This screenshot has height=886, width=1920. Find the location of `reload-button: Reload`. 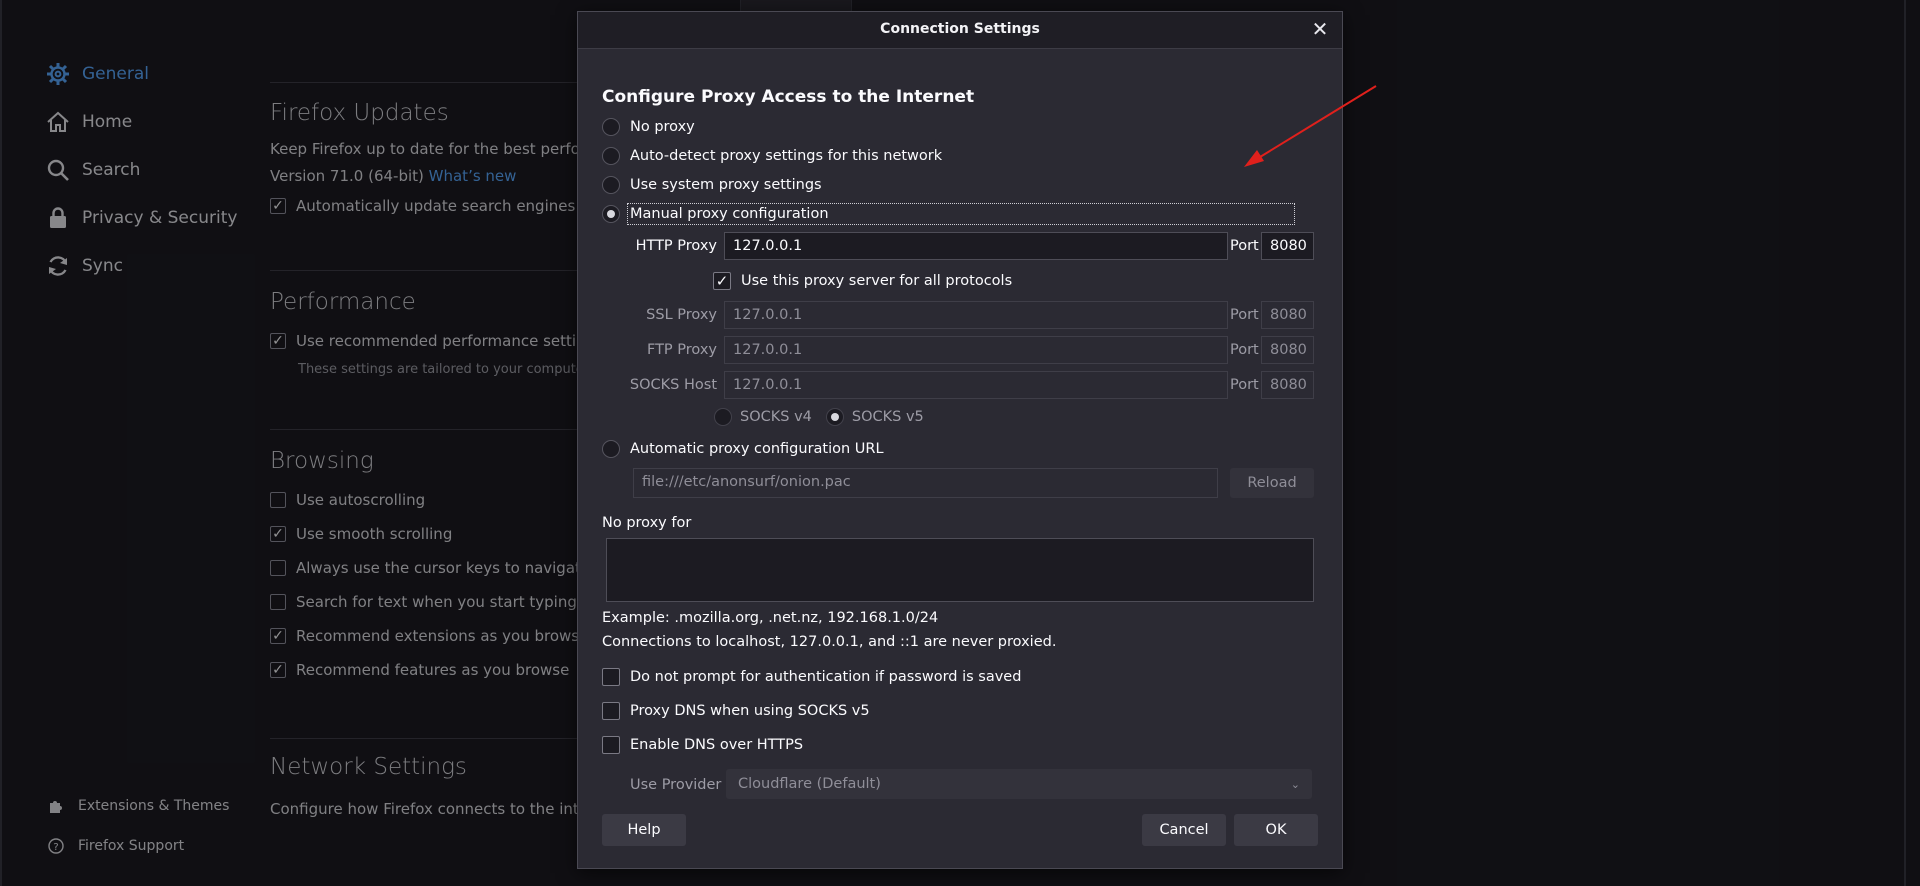

reload-button: Reload is located at coordinates (1272, 483).